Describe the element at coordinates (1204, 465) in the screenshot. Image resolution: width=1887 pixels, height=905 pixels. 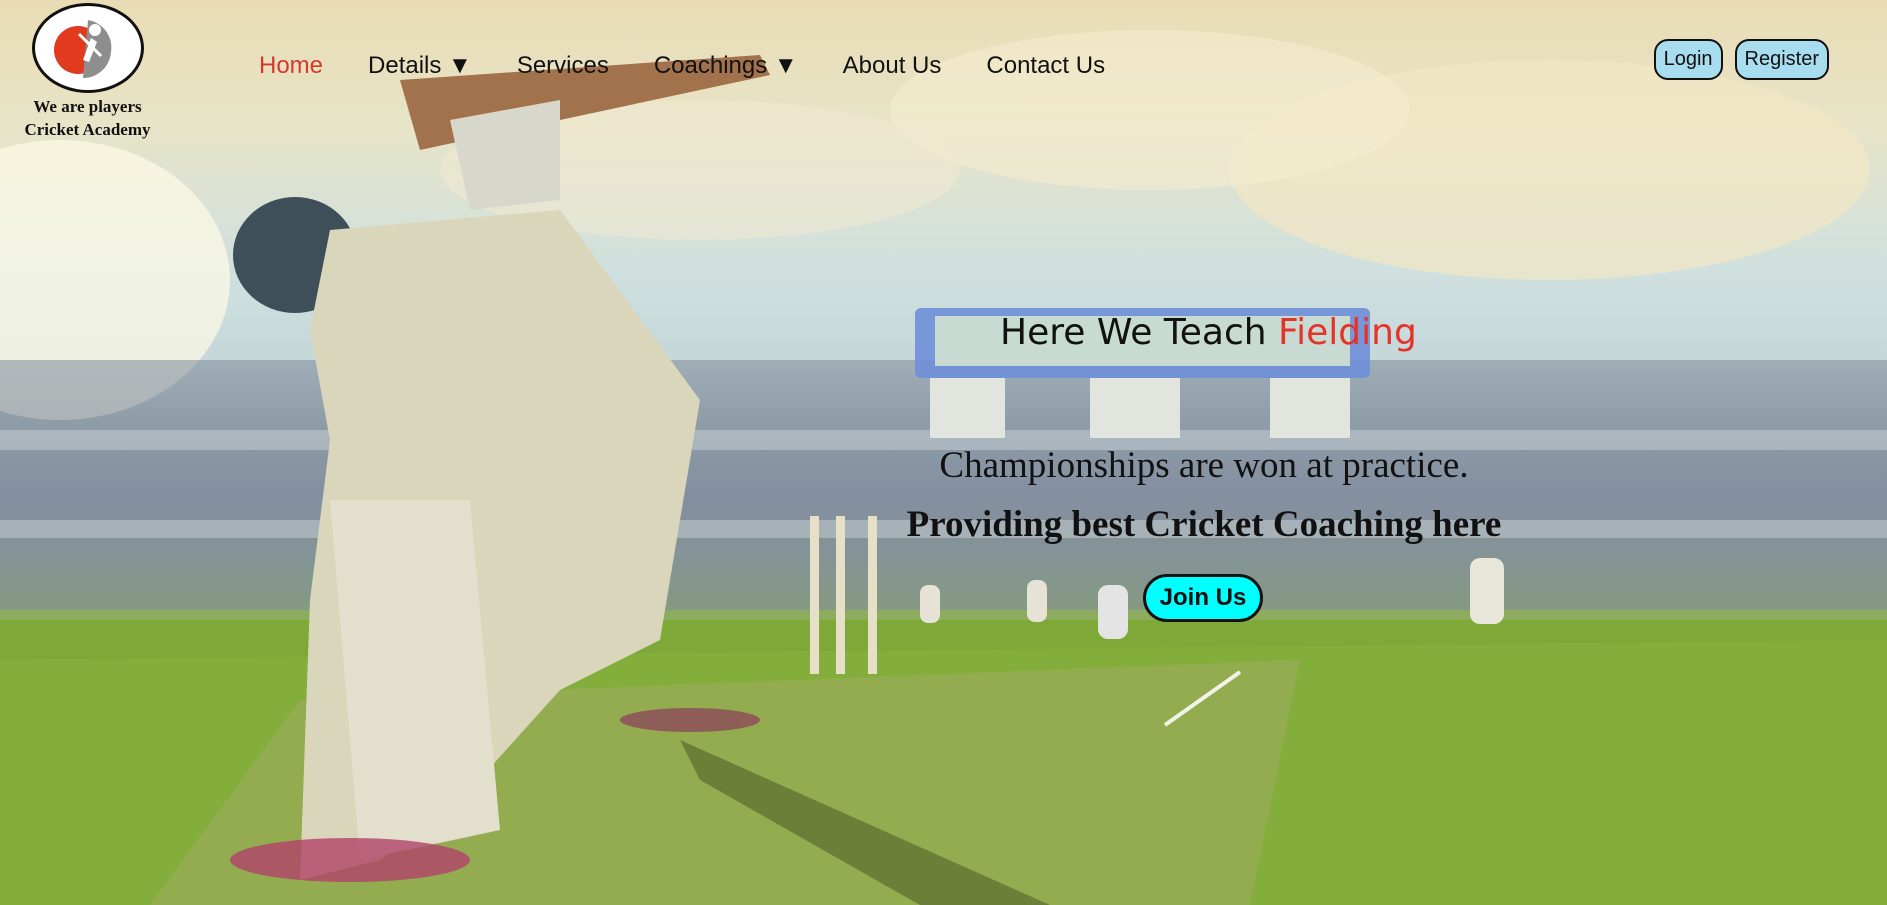
I see `hero-tagline: Championships are won at practice.` at that location.